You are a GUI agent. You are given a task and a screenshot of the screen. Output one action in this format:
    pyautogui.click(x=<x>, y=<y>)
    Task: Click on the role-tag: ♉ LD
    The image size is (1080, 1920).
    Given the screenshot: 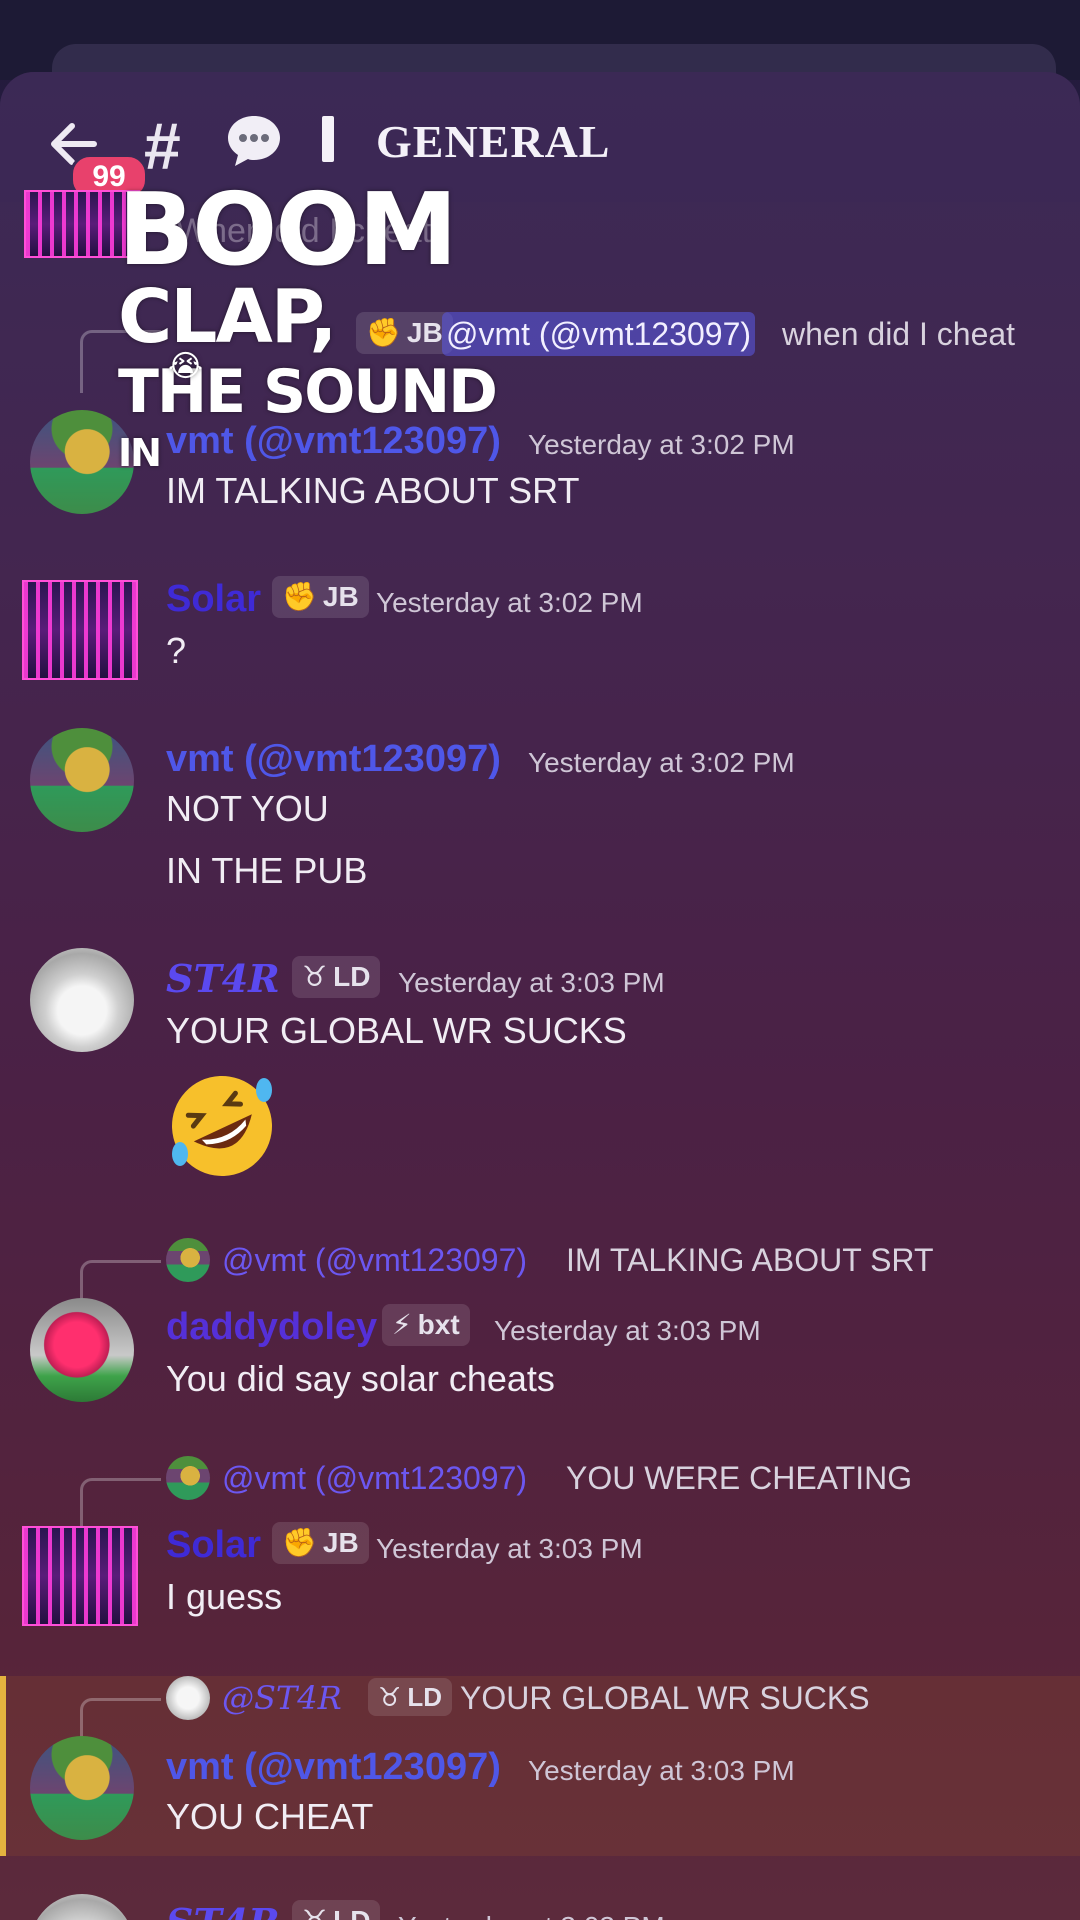 What is the action you would take?
    pyautogui.click(x=336, y=1910)
    